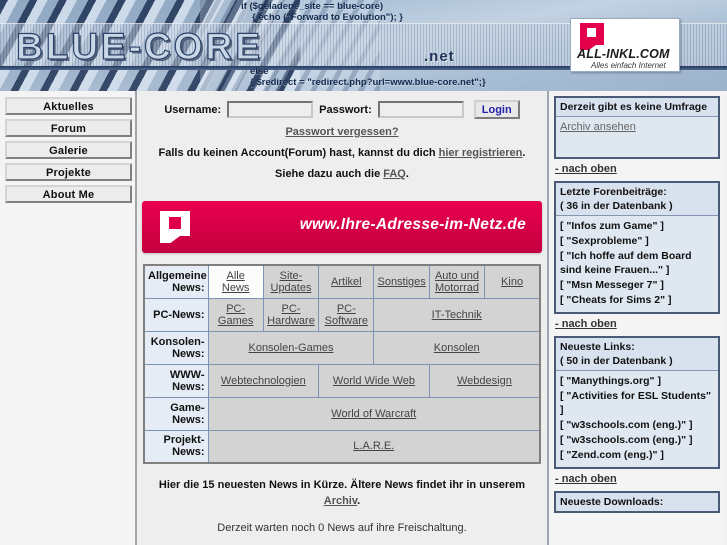 The image size is (727, 545). Describe the element at coordinates (623, 54) in the screenshot. I see `sponsor-name: ALL-INKL.COM` at that location.